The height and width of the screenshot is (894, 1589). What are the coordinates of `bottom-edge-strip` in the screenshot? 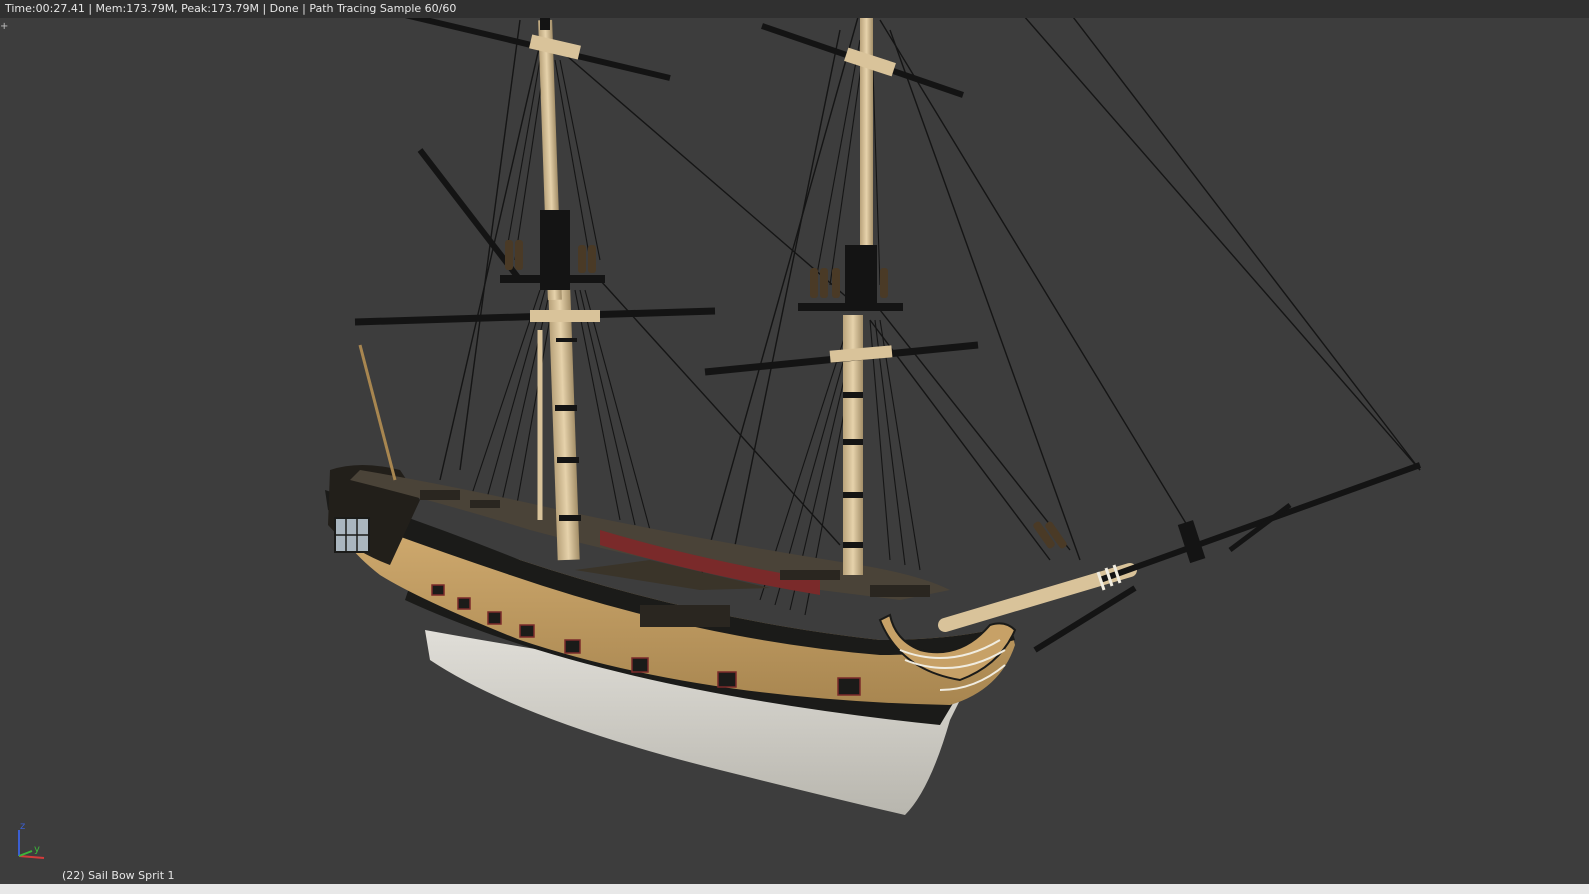 It's located at (794, 889).